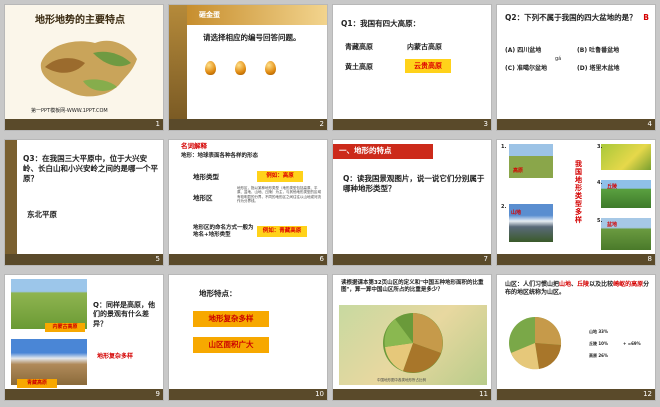 The height and width of the screenshot is (407, 660). I want to click on row3-example: 例如：青藏高原, so click(282, 231).